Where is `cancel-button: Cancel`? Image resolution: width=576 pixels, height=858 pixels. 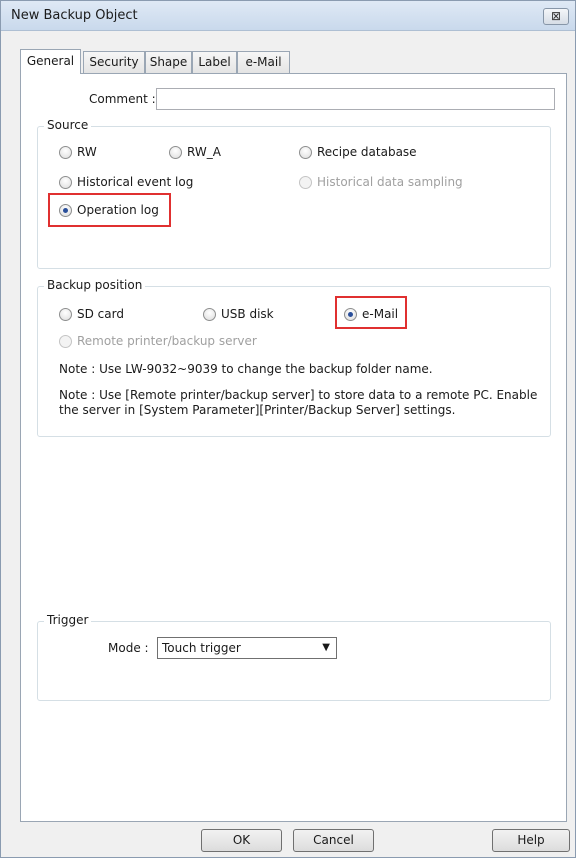 cancel-button: Cancel is located at coordinates (333, 840).